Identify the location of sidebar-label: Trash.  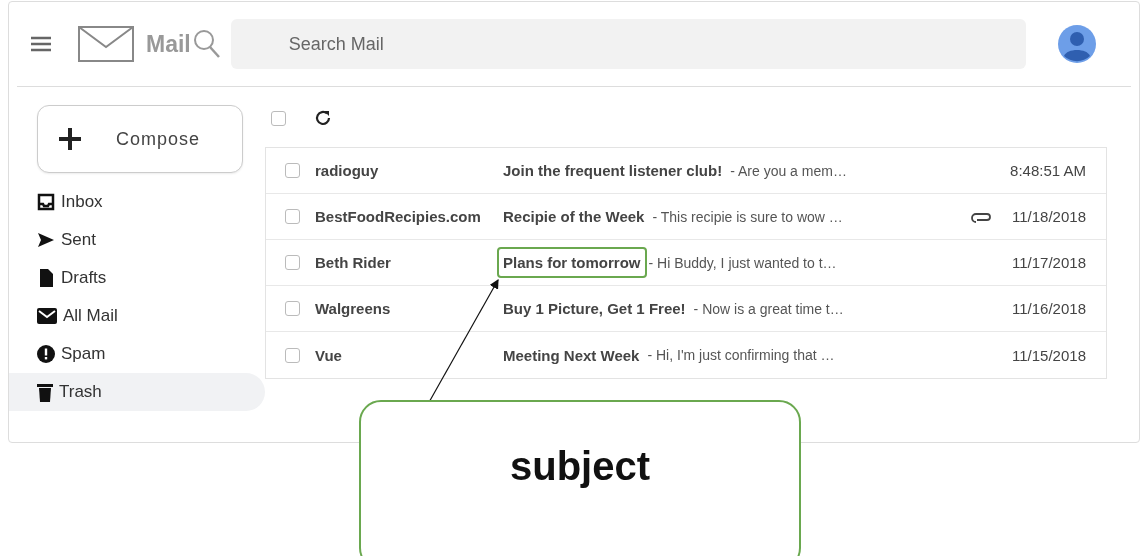
(80, 392).